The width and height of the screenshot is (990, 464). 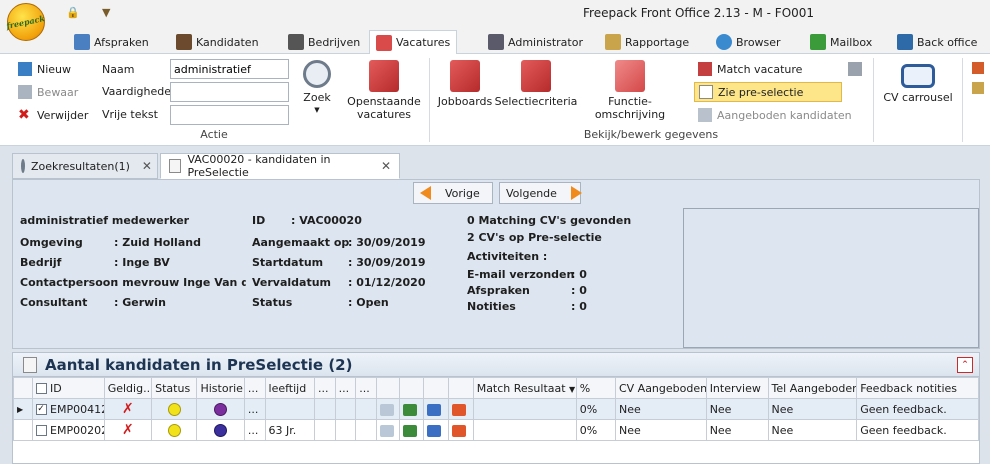 I want to click on tab-label: Administrator, so click(x=545, y=42).